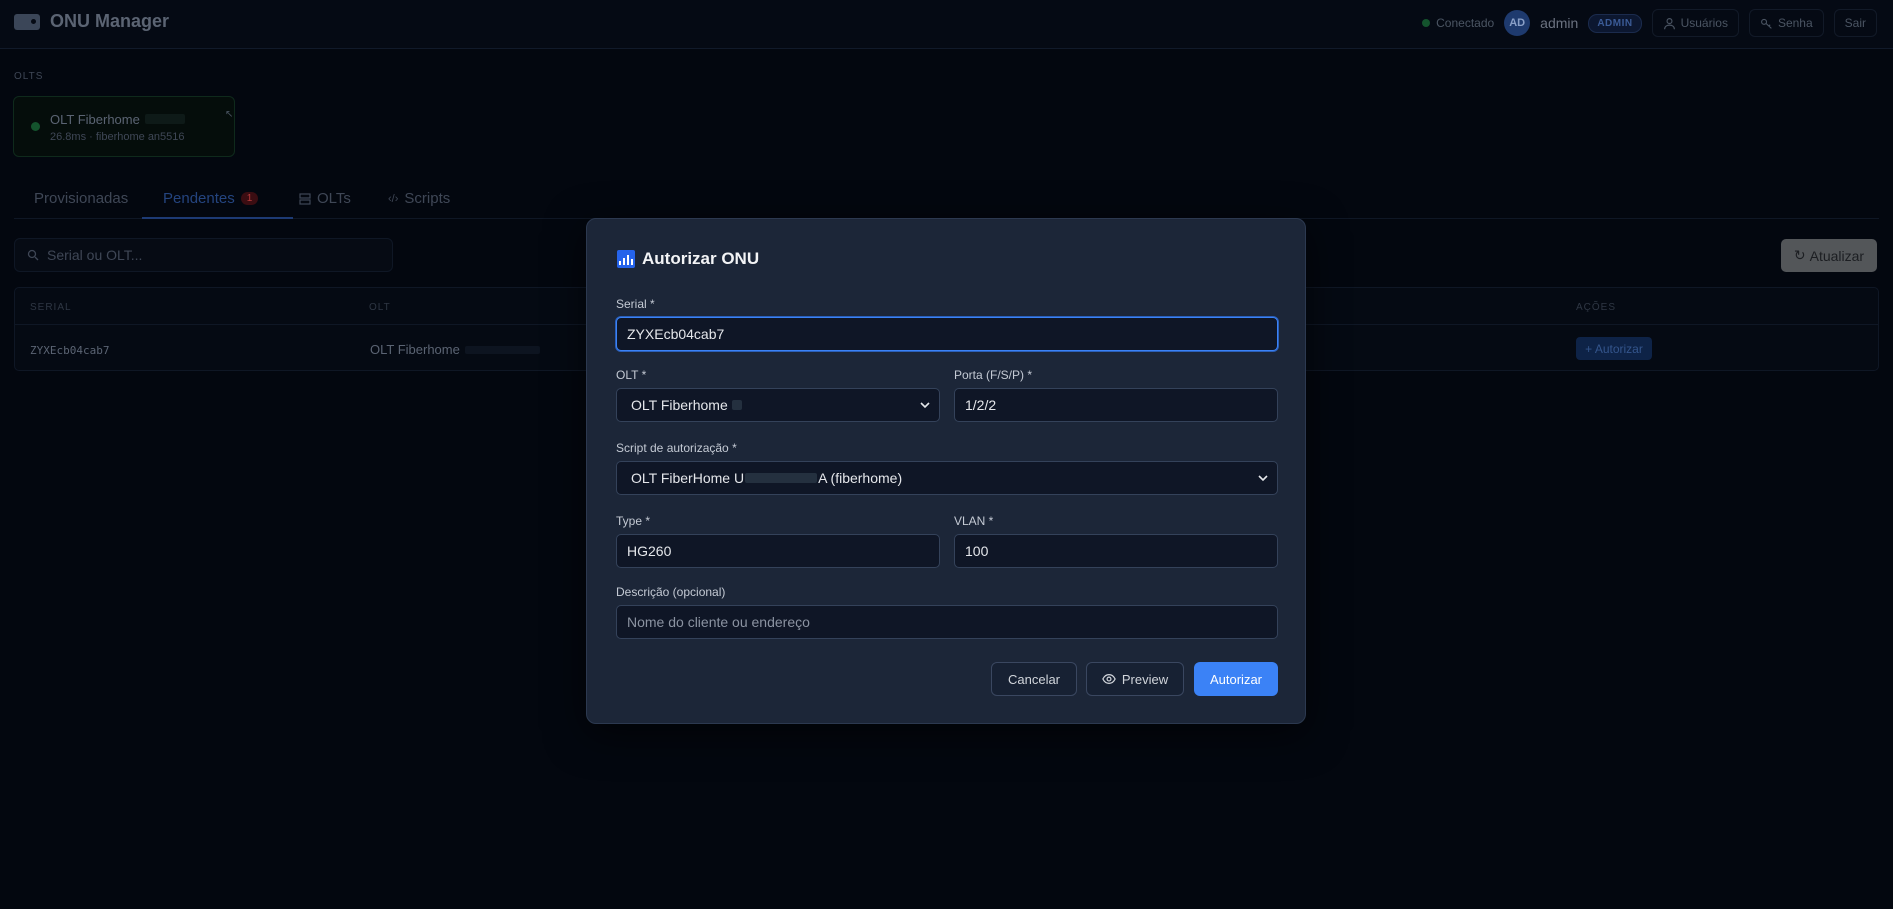 This screenshot has width=1893, height=909. Describe the element at coordinates (676, 448) in the screenshot. I see `script-label: Script de autorização *` at that location.